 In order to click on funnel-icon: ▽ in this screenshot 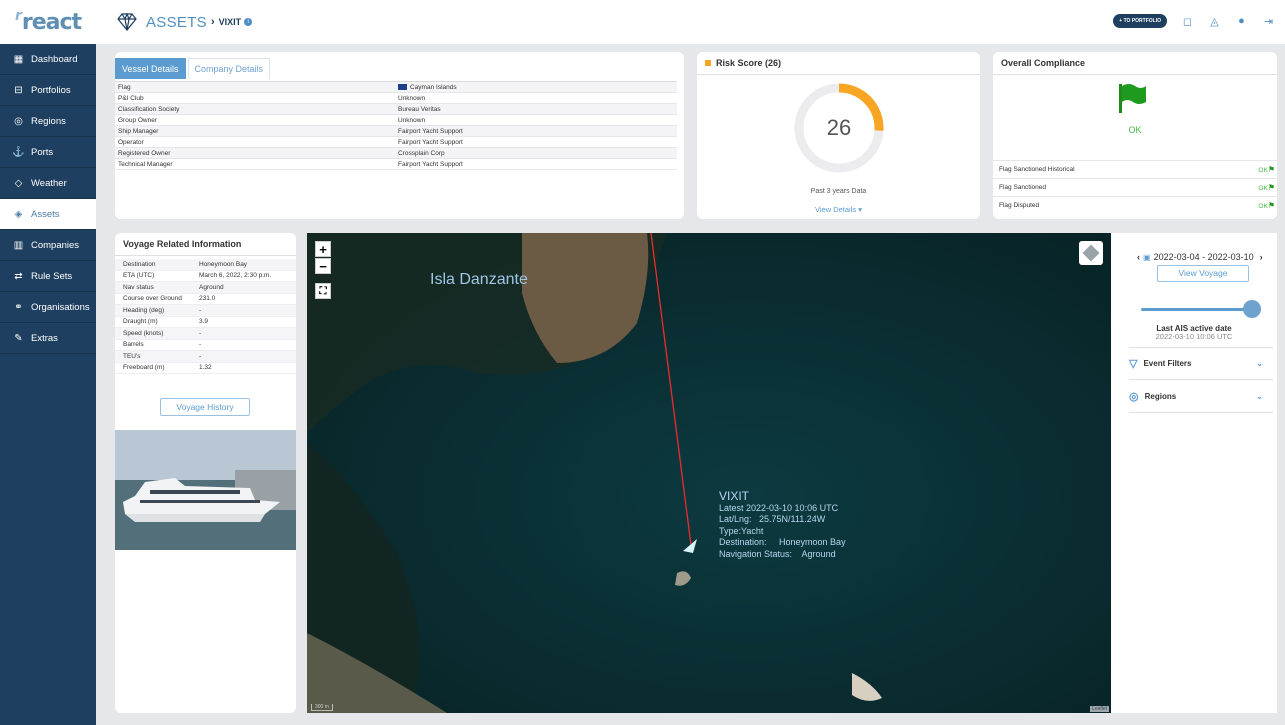, I will do `click(1133, 364)`.